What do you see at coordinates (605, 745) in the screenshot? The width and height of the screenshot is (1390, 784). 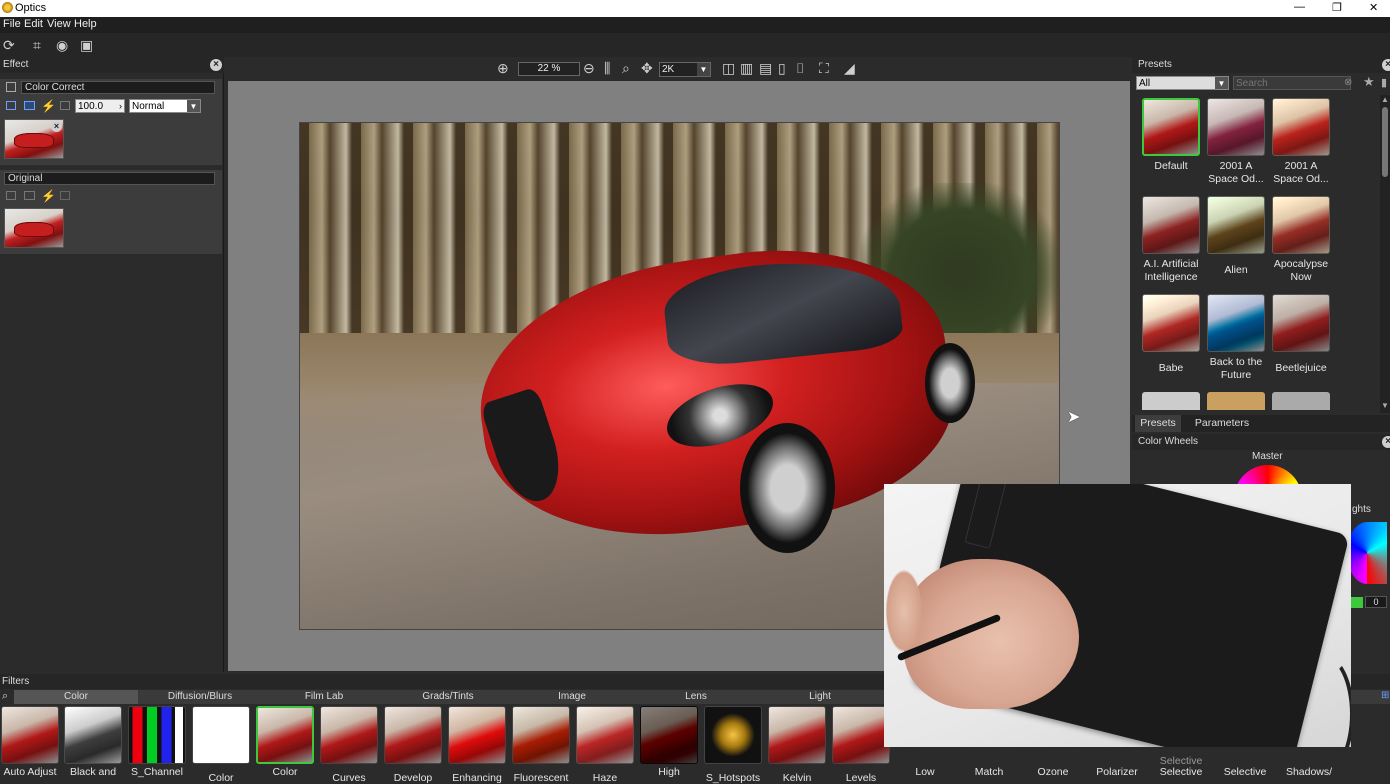 I see `filter-haze: Haze` at bounding box center [605, 745].